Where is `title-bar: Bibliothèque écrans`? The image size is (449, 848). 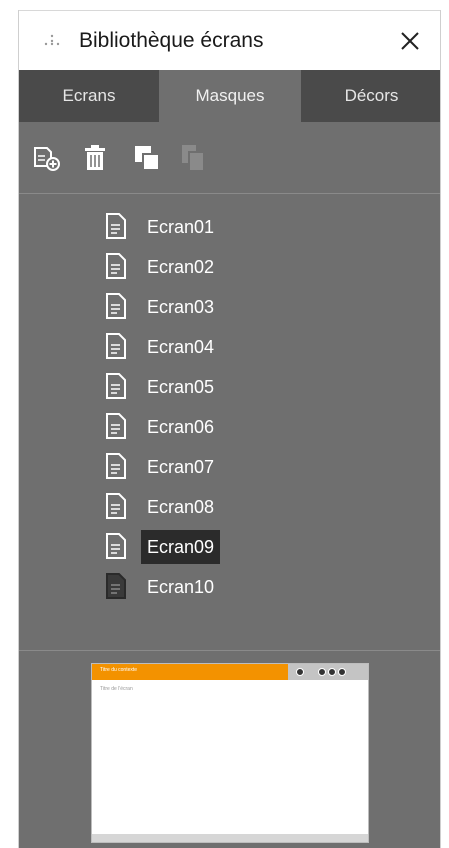
title-bar: Bibliothèque écrans is located at coordinates (229, 40).